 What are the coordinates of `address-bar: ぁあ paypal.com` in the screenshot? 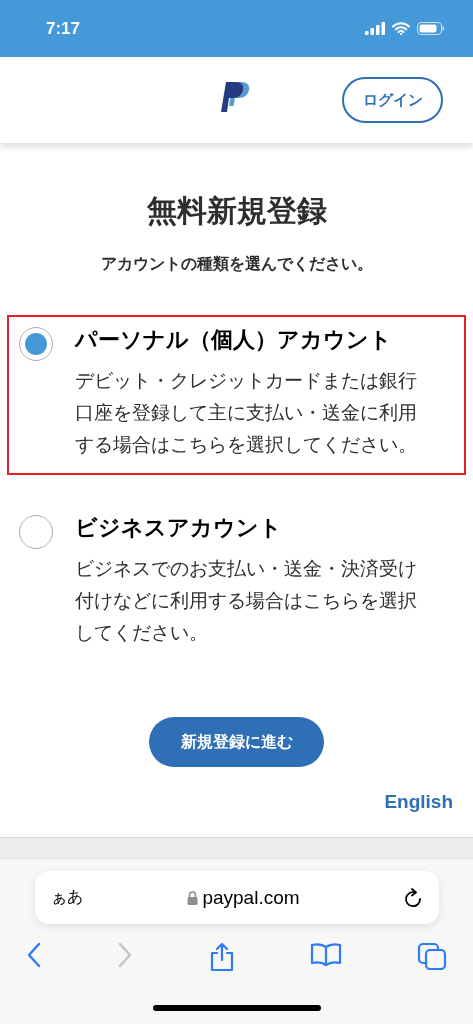 It's located at (236, 897).